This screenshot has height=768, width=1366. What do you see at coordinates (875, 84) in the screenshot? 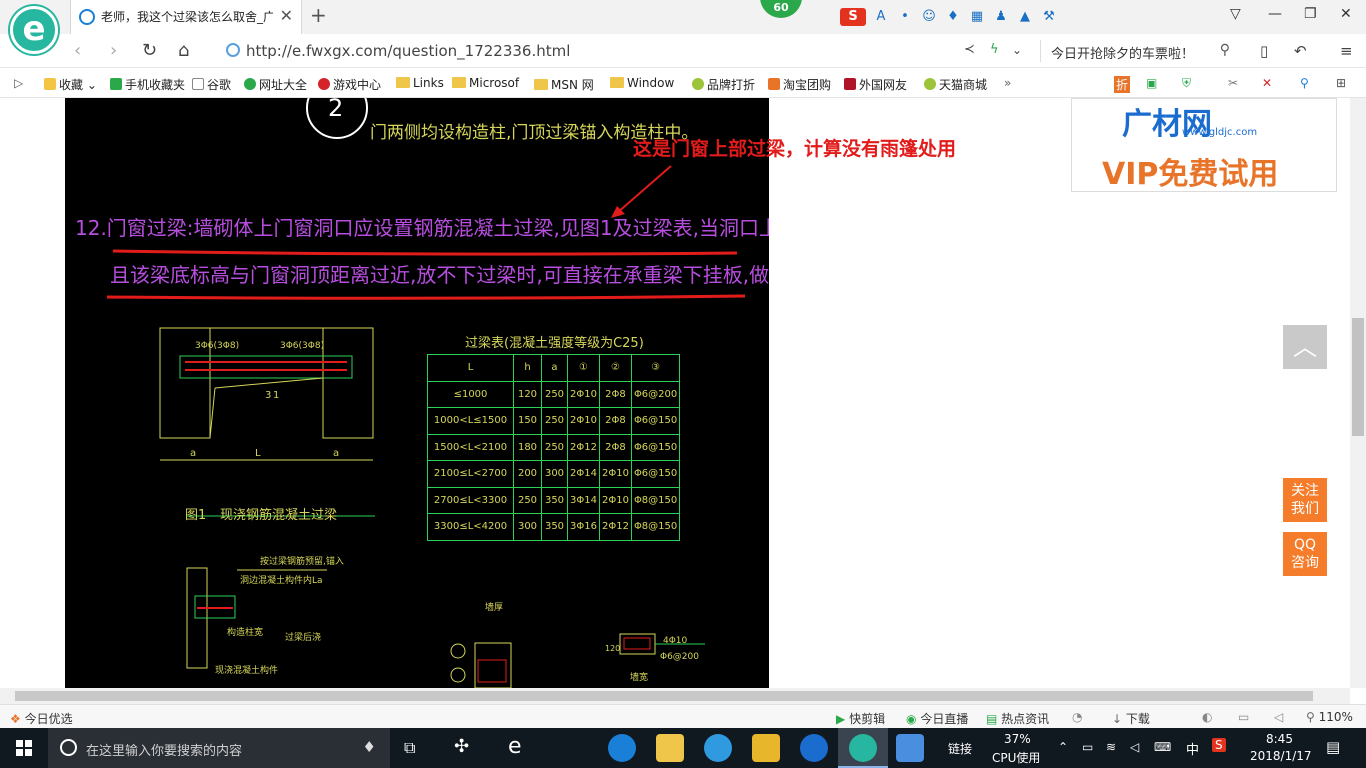
I see `bookmark-foreign: 外国网友` at bounding box center [875, 84].